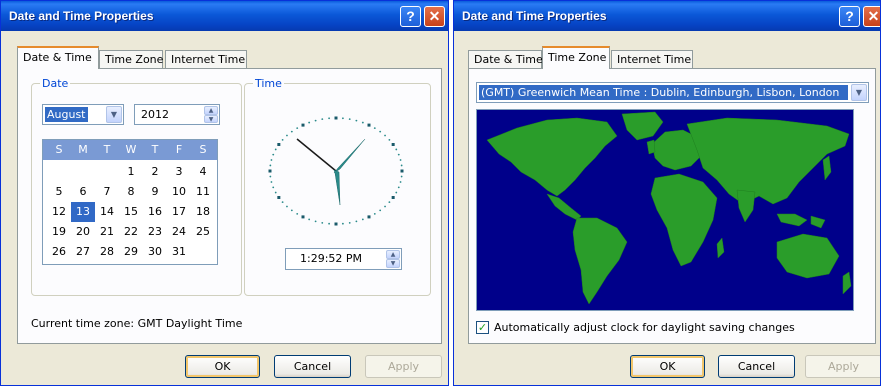  What do you see at coordinates (107, 212) in the screenshot?
I see `calendar-day: 14` at bounding box center [107, 212].